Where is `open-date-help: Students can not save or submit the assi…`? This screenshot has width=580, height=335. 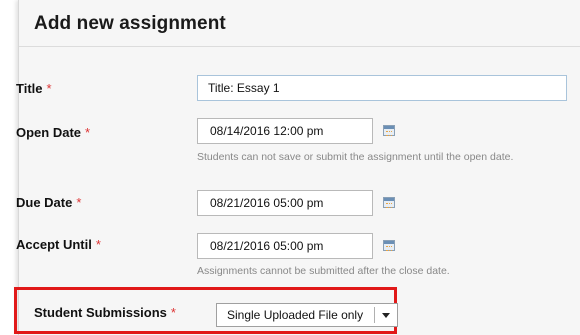 open-date-help: Students can not save or submit the assi… is located at coordinates (355, 157).